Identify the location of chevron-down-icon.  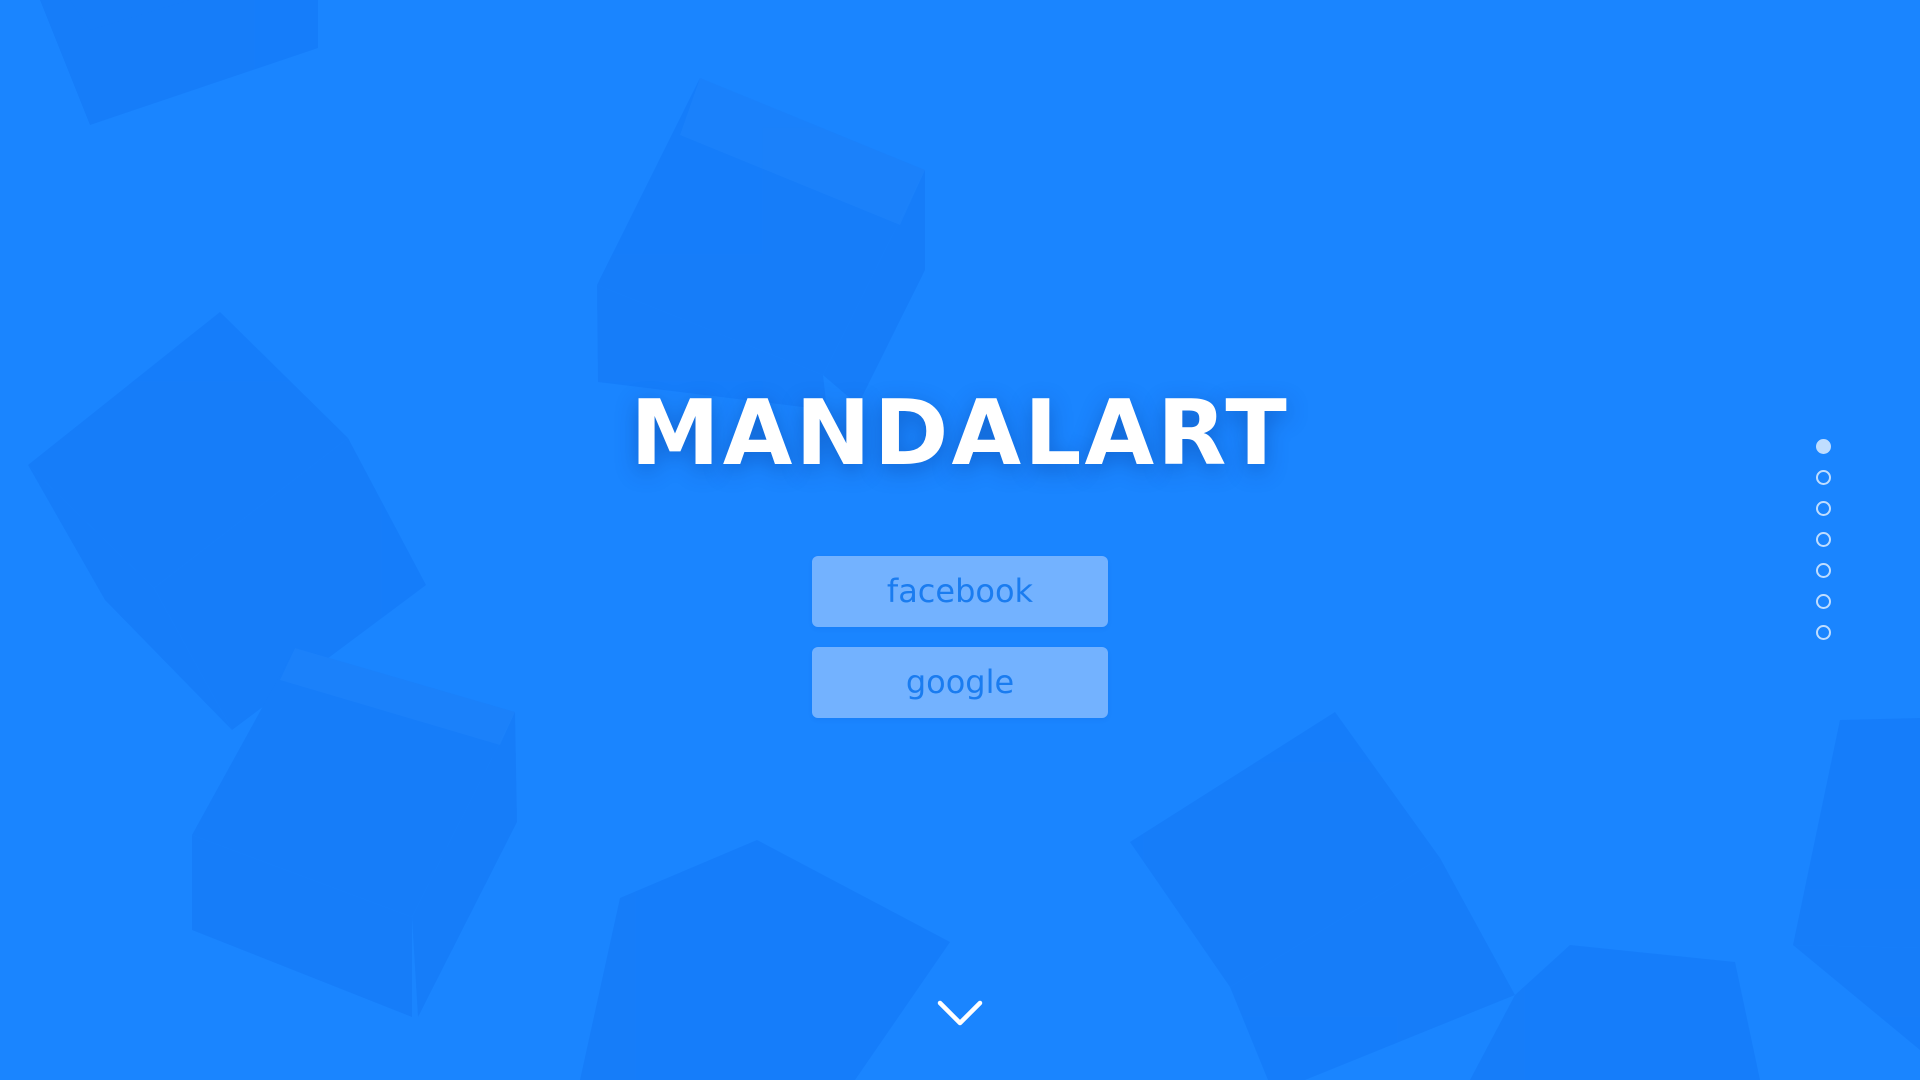
(960, 1013).